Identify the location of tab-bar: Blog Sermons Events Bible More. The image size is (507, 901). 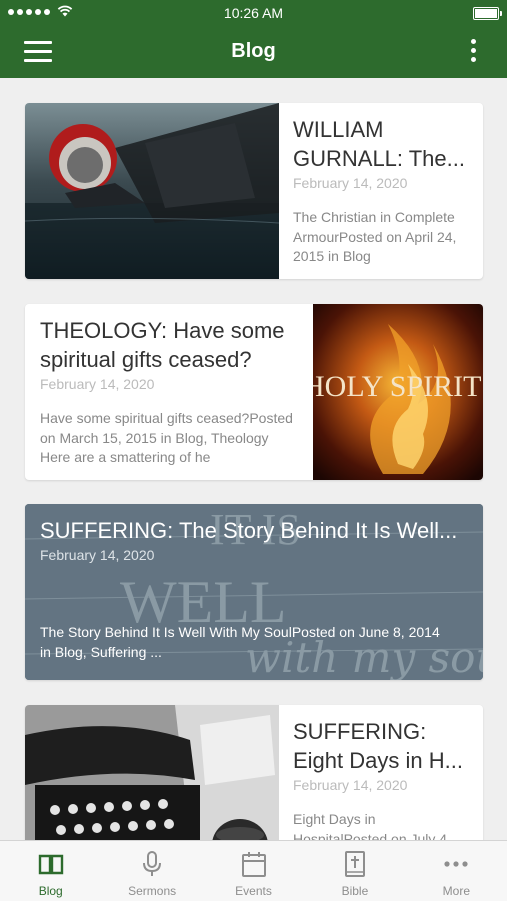
(253, 870).